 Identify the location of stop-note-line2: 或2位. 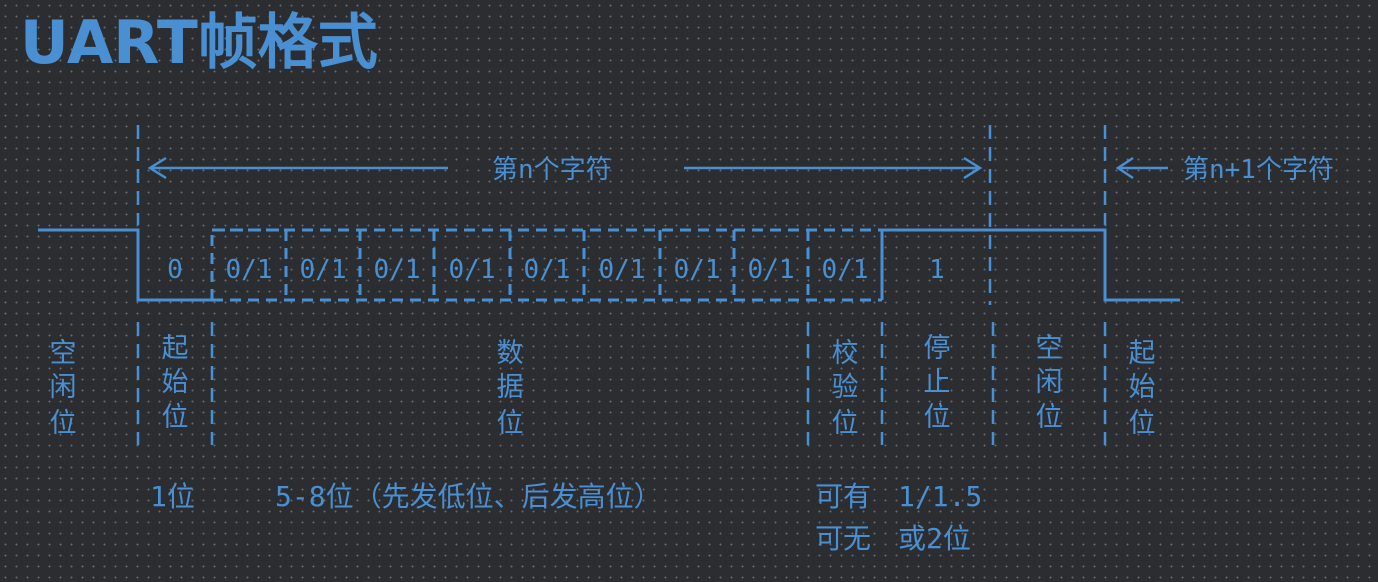
(934, 538).